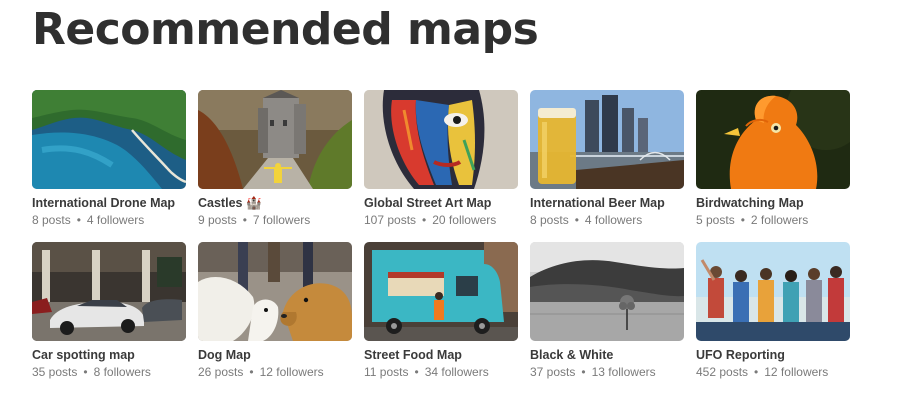 Image resolution: width=900 pixels, height=411 pixels. Describe the element at coordinates (109, 139) in the screenshot. I see `aerial-coast-image` at that location.